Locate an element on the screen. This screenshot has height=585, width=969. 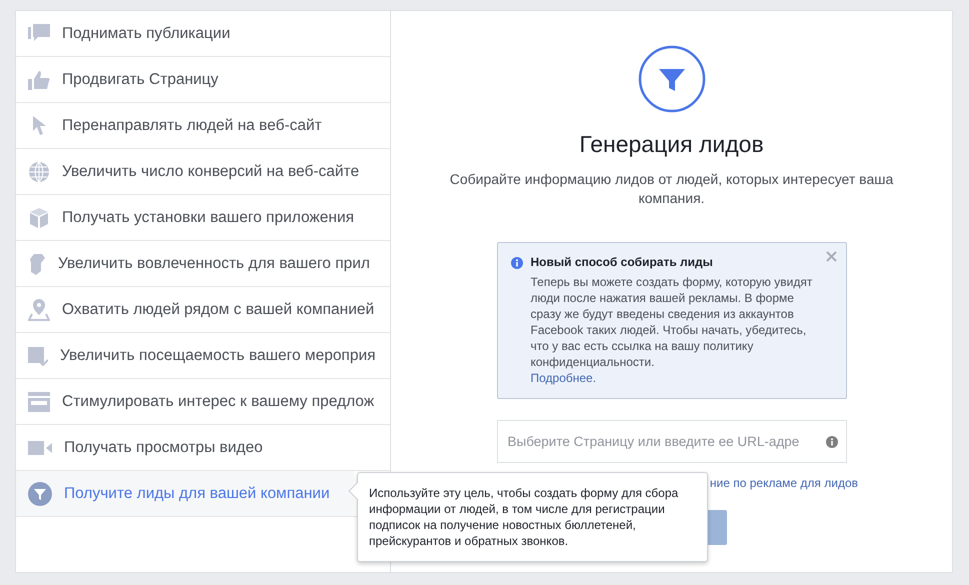
objective-item: Получите лиды для вашей компании is located at coordinates (185, 493).